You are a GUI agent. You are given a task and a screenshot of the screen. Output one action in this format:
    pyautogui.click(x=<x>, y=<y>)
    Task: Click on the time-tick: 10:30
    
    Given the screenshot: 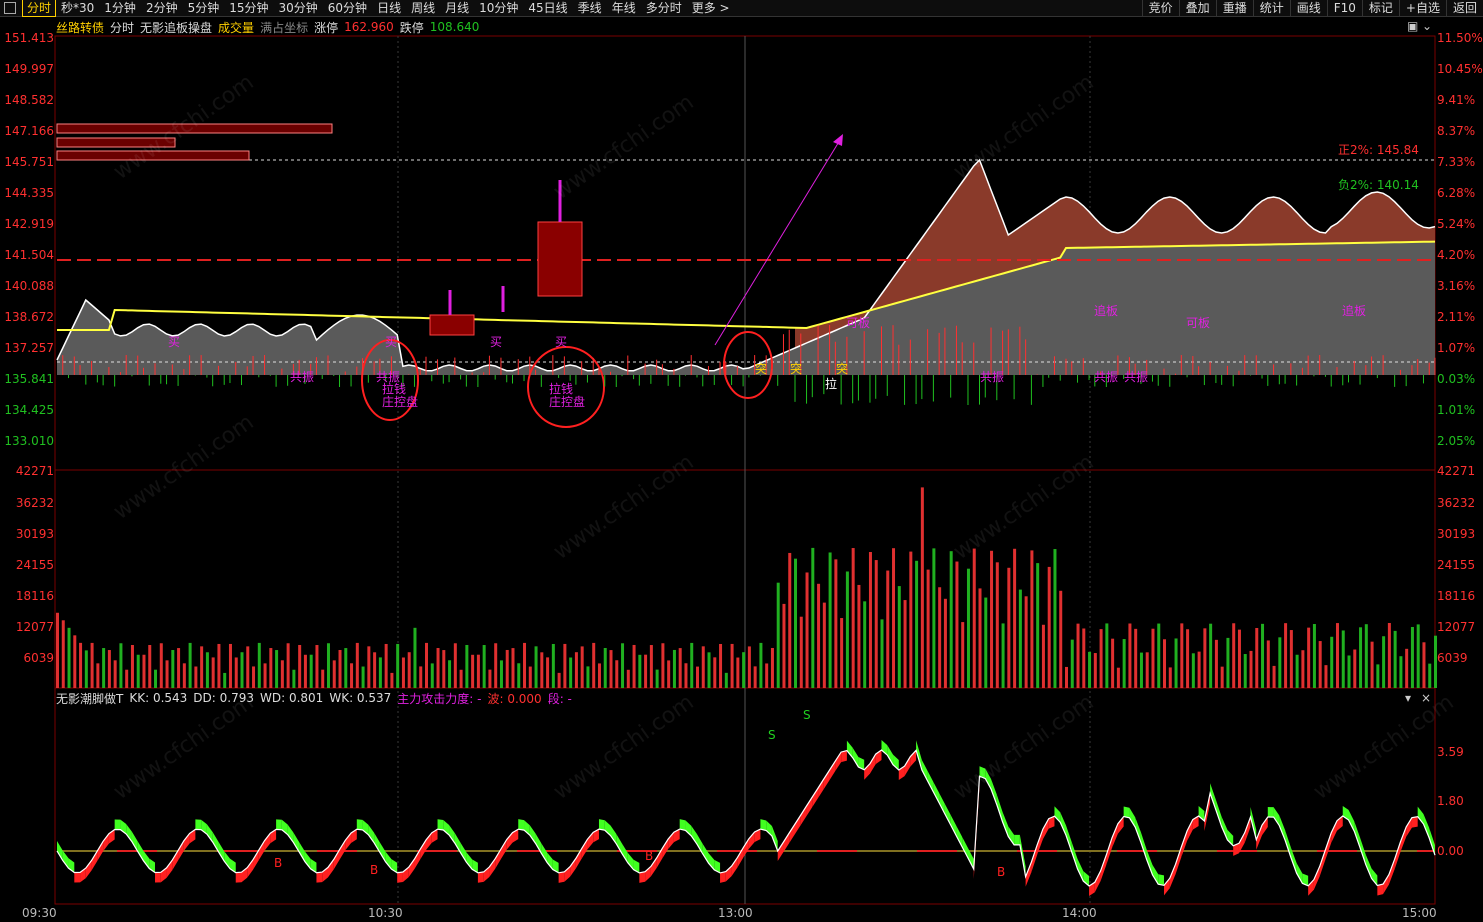 What is the action you would take?
    pyautogui.click(x=385, y=913)
    